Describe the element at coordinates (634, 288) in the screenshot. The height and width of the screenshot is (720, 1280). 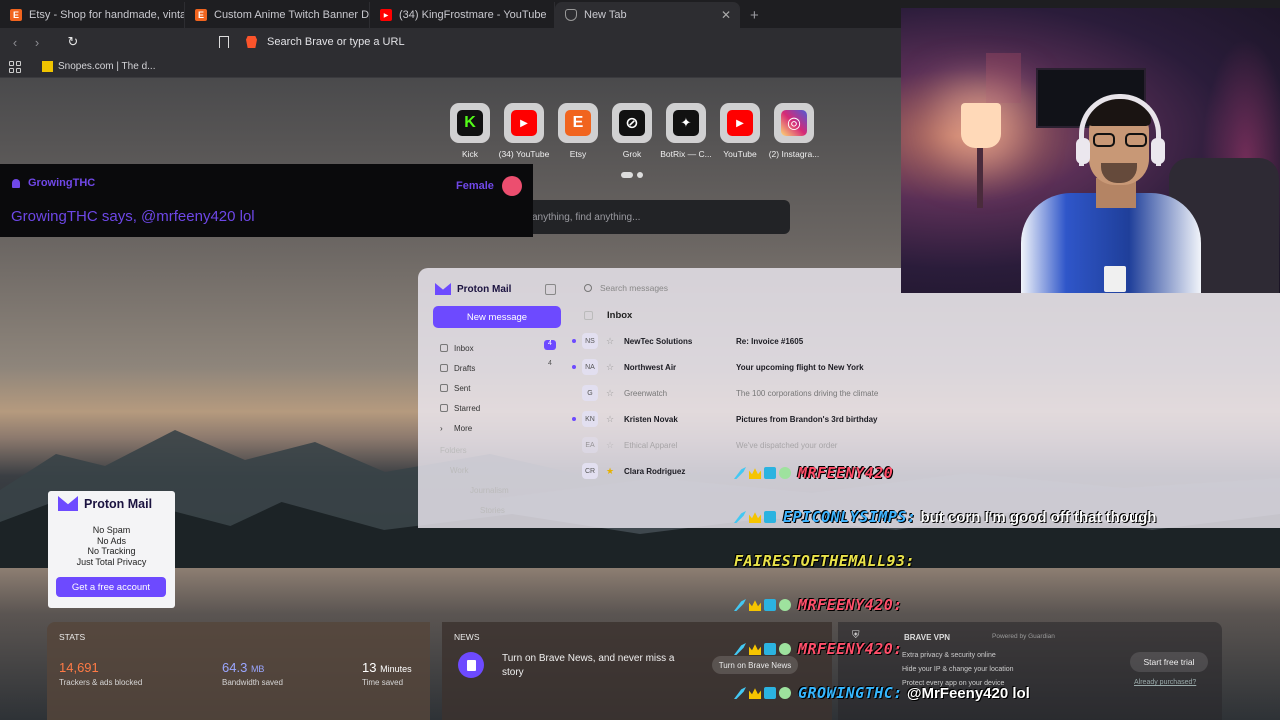
I see `search-placeholder: Search messages` at that location.